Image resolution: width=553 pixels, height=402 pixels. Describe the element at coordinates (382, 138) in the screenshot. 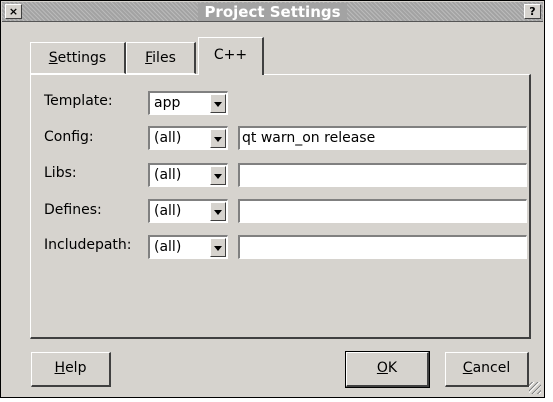

I see `config-field: qt warn_on release` at that location.